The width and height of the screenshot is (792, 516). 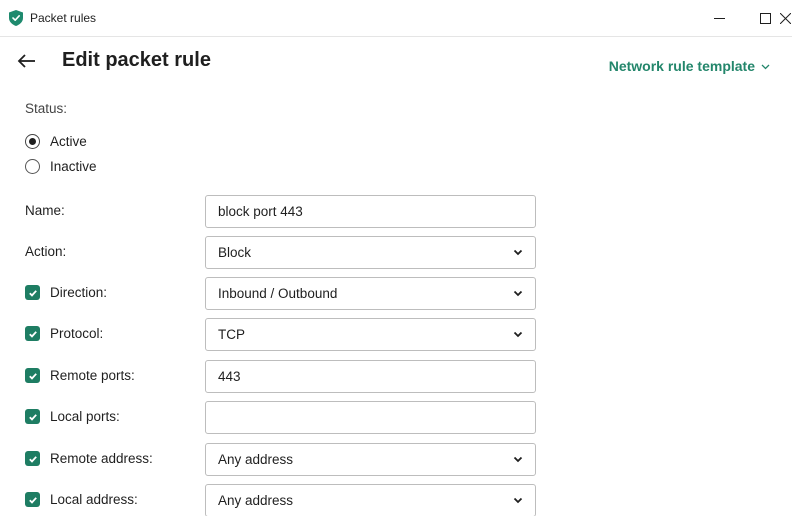 I want to click on local-address-label-group: Local address:, so click(x=81, y=499).